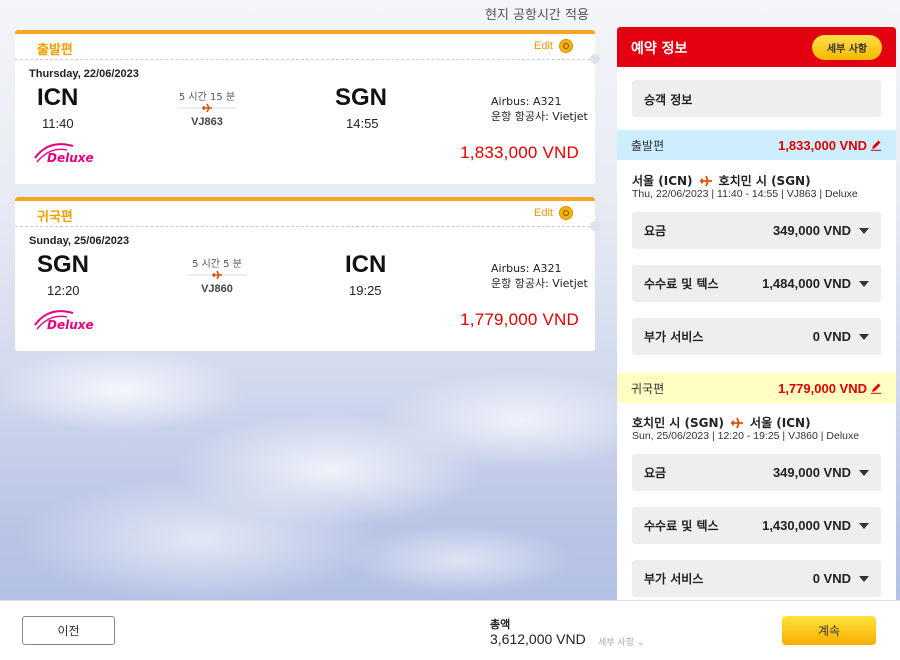 The image size is (900, 660). I want to click on segment-amount: 1,779,000 VND, so click(830, 388).